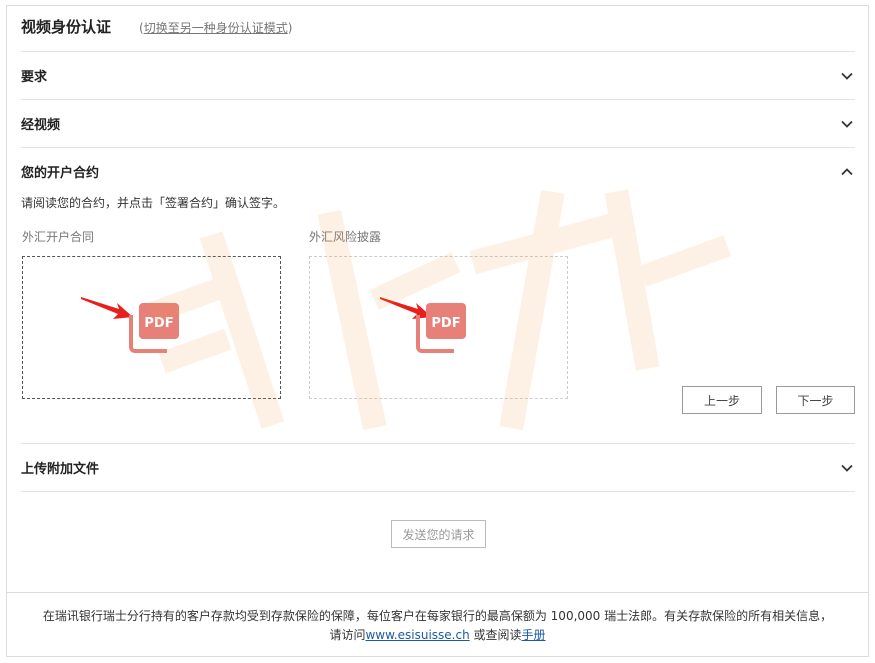  I want to click on doc2-label: 外汇风险披露, so click(345, 237).